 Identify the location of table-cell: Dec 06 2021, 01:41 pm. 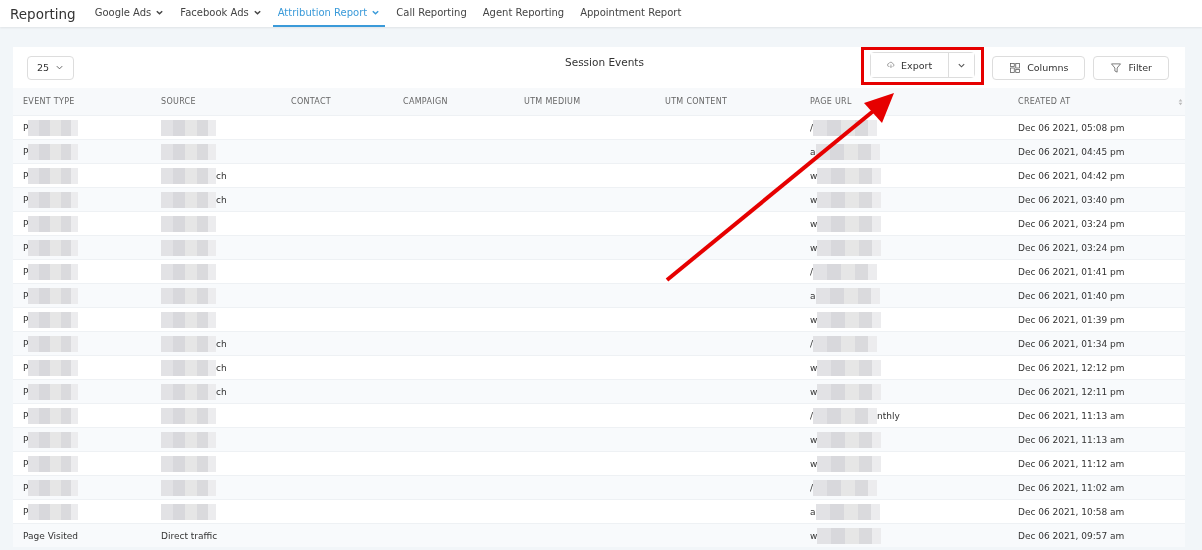
(1071, 271).